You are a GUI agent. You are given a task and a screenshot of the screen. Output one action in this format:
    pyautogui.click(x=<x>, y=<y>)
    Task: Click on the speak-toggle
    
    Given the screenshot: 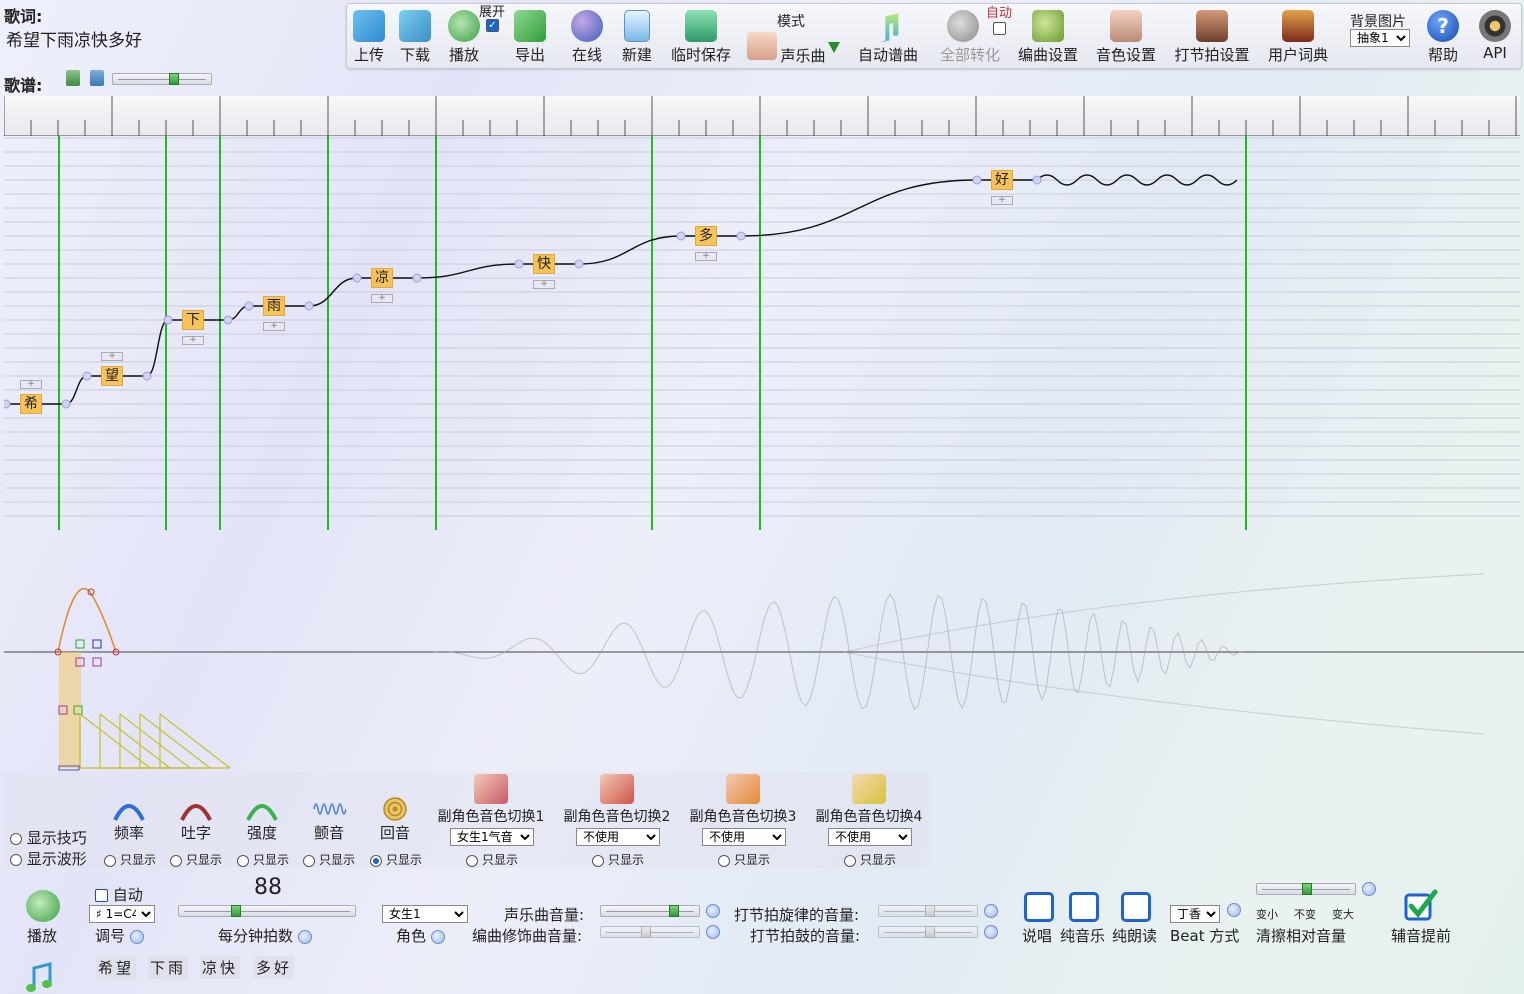 What is the action you would take?
    pyautogui.click(x=1039, y=907)
    